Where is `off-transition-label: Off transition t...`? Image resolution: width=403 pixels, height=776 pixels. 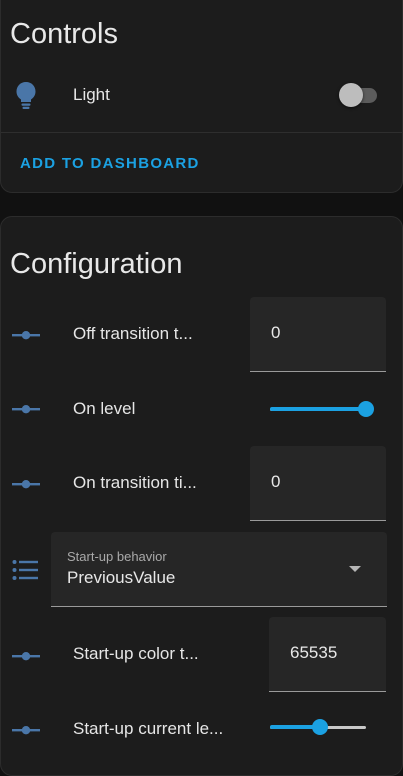 off-transition-label: Off transition t... is located at coordinates (133, 333).